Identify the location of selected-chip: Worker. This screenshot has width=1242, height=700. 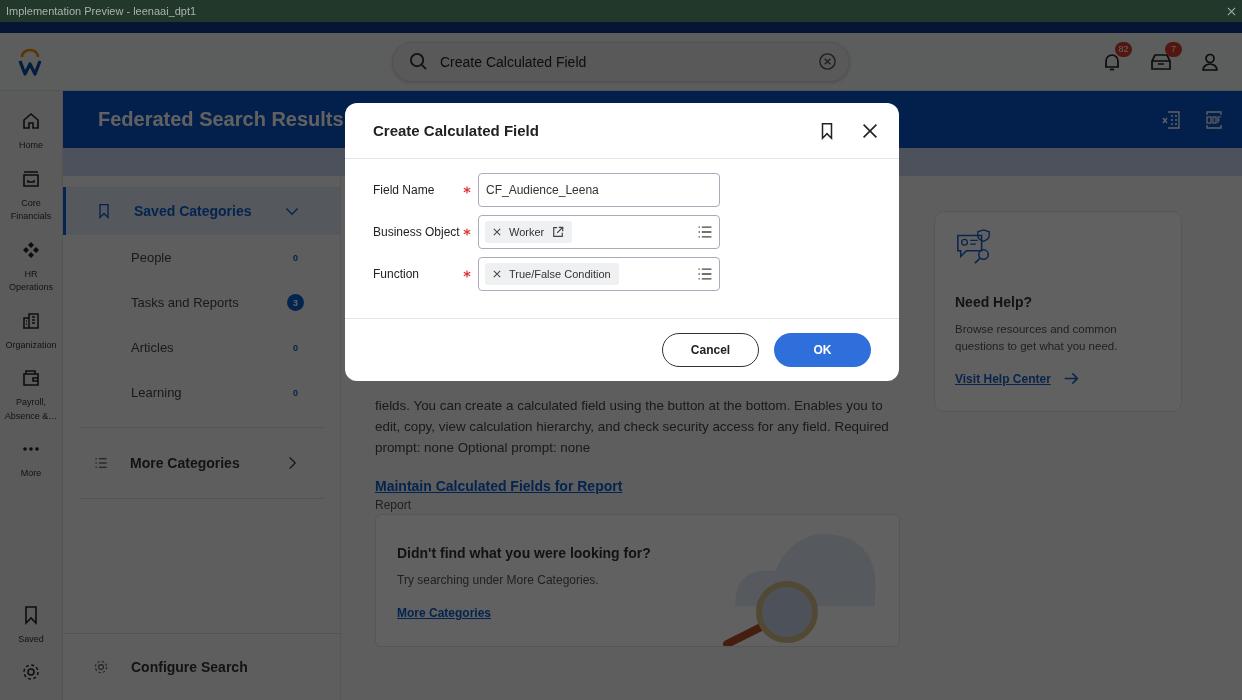
(529, 232).